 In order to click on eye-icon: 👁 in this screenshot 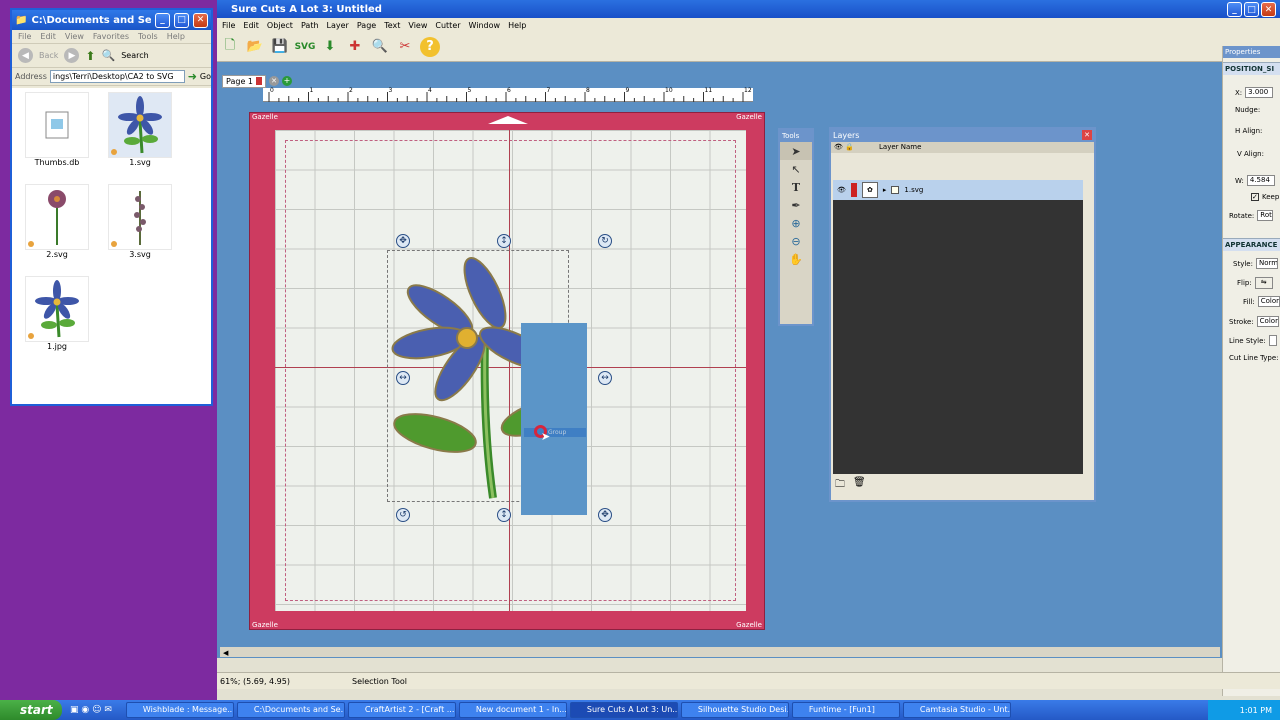, I will do `click(841, 190)`.